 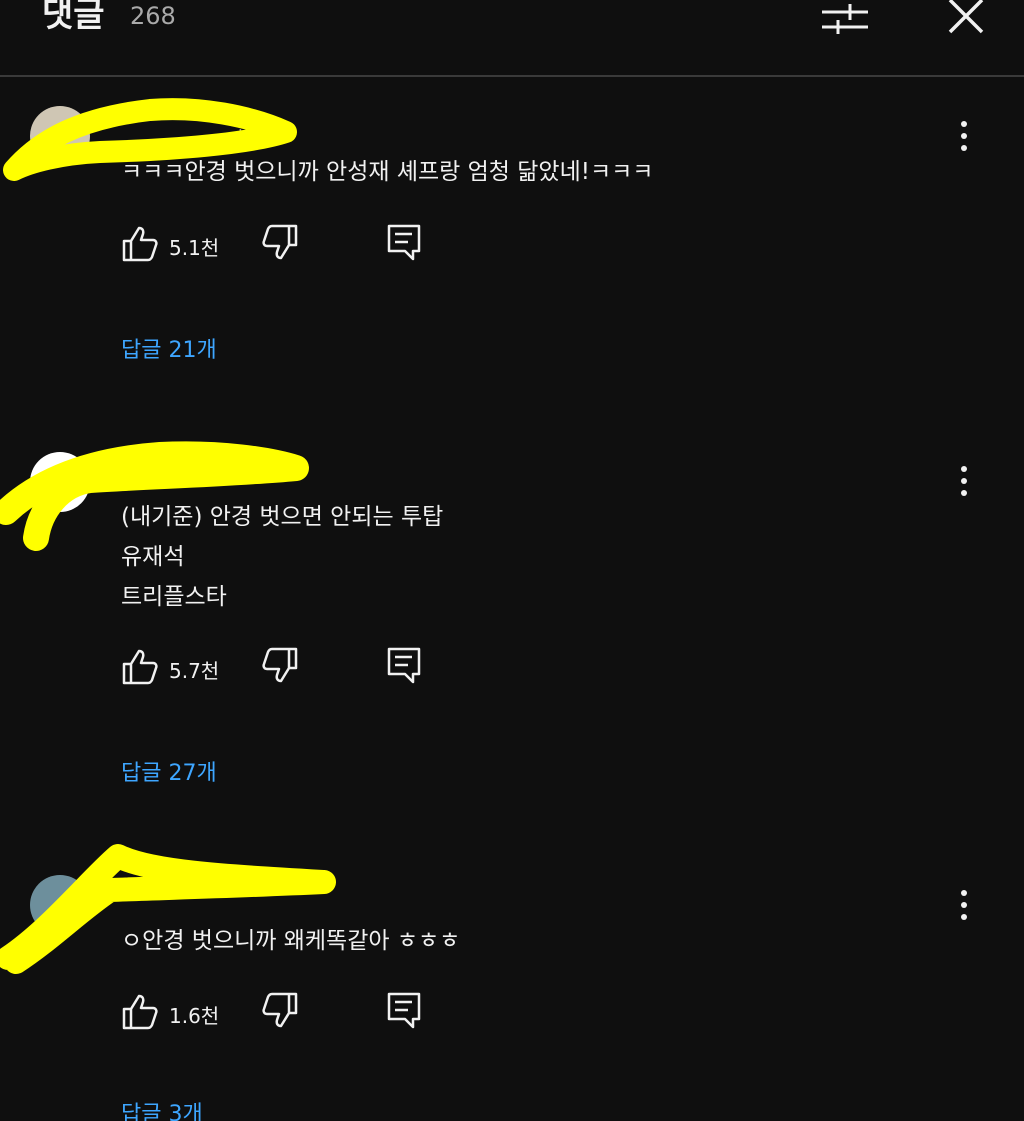 What do you see at coordinates (169, 348) in the screenshot?
I see `view-replies-link: 답글 21개` at bounding box center [169, 348].